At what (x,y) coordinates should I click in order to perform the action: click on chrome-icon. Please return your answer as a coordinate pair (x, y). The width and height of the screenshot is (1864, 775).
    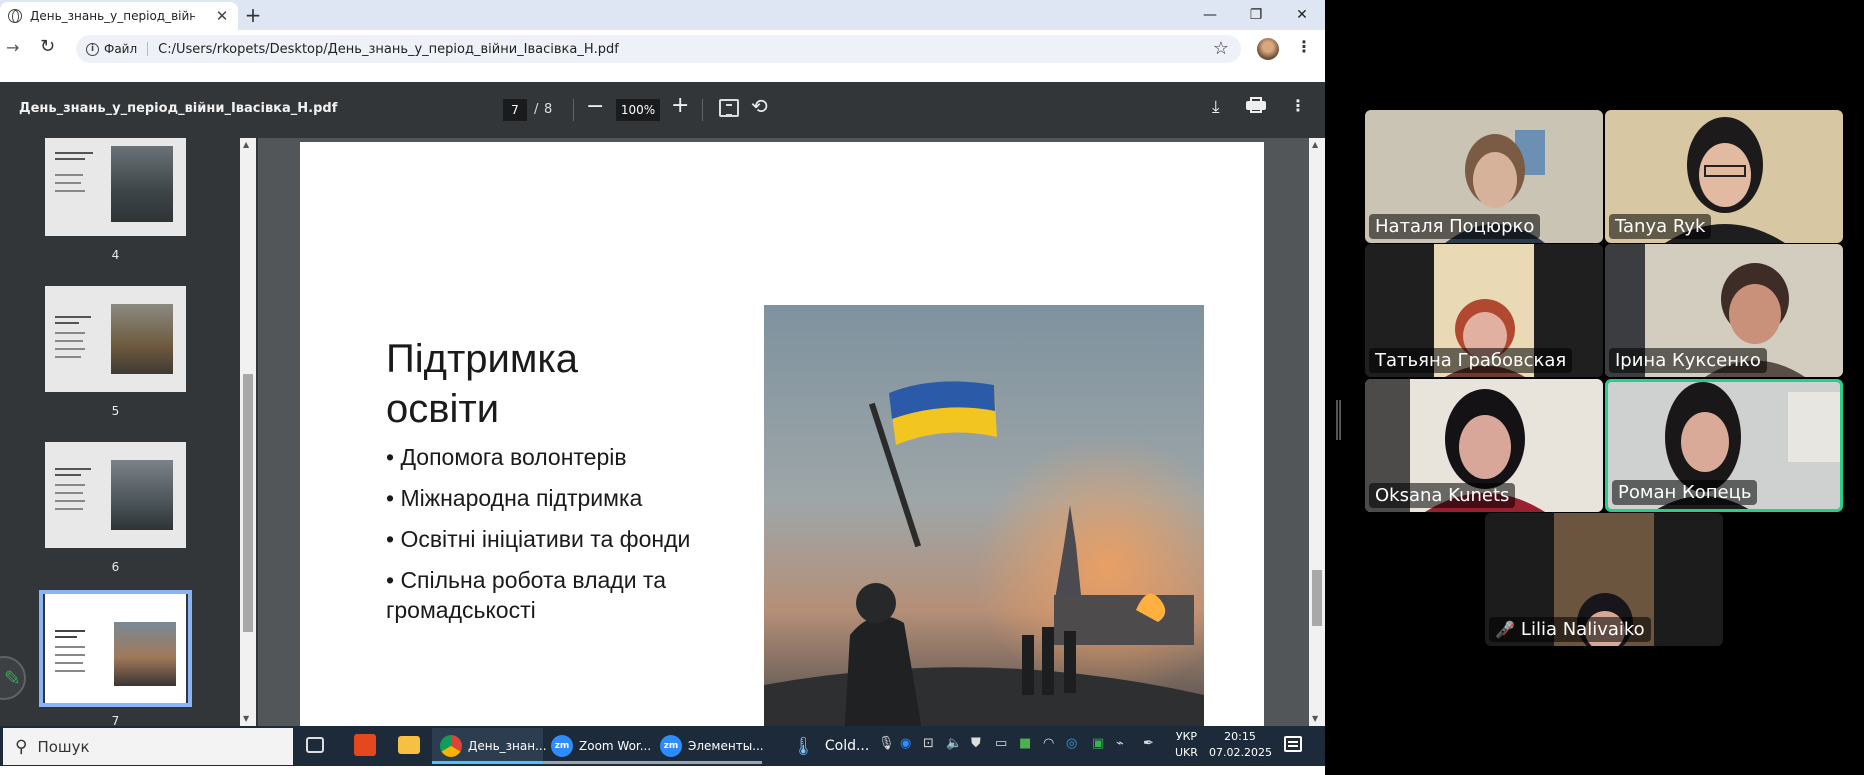
    Looking at the image, I should click on (451, 746).